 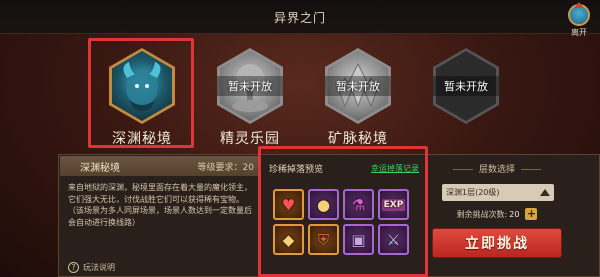 What do you see at coordinates (73, 267) in the screenshot?
I see `question-icon: ?` at bounding box center [73, 267].